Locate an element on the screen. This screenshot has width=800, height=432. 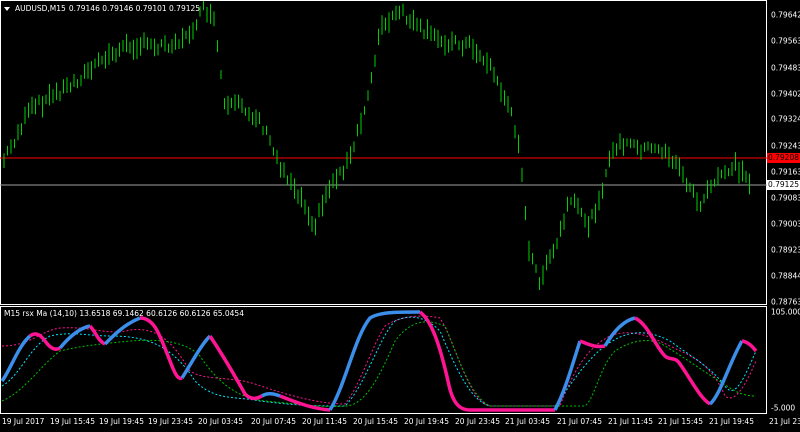
time-axis-label: 21 Jul 11:45 is located at coordinates (630, 421).